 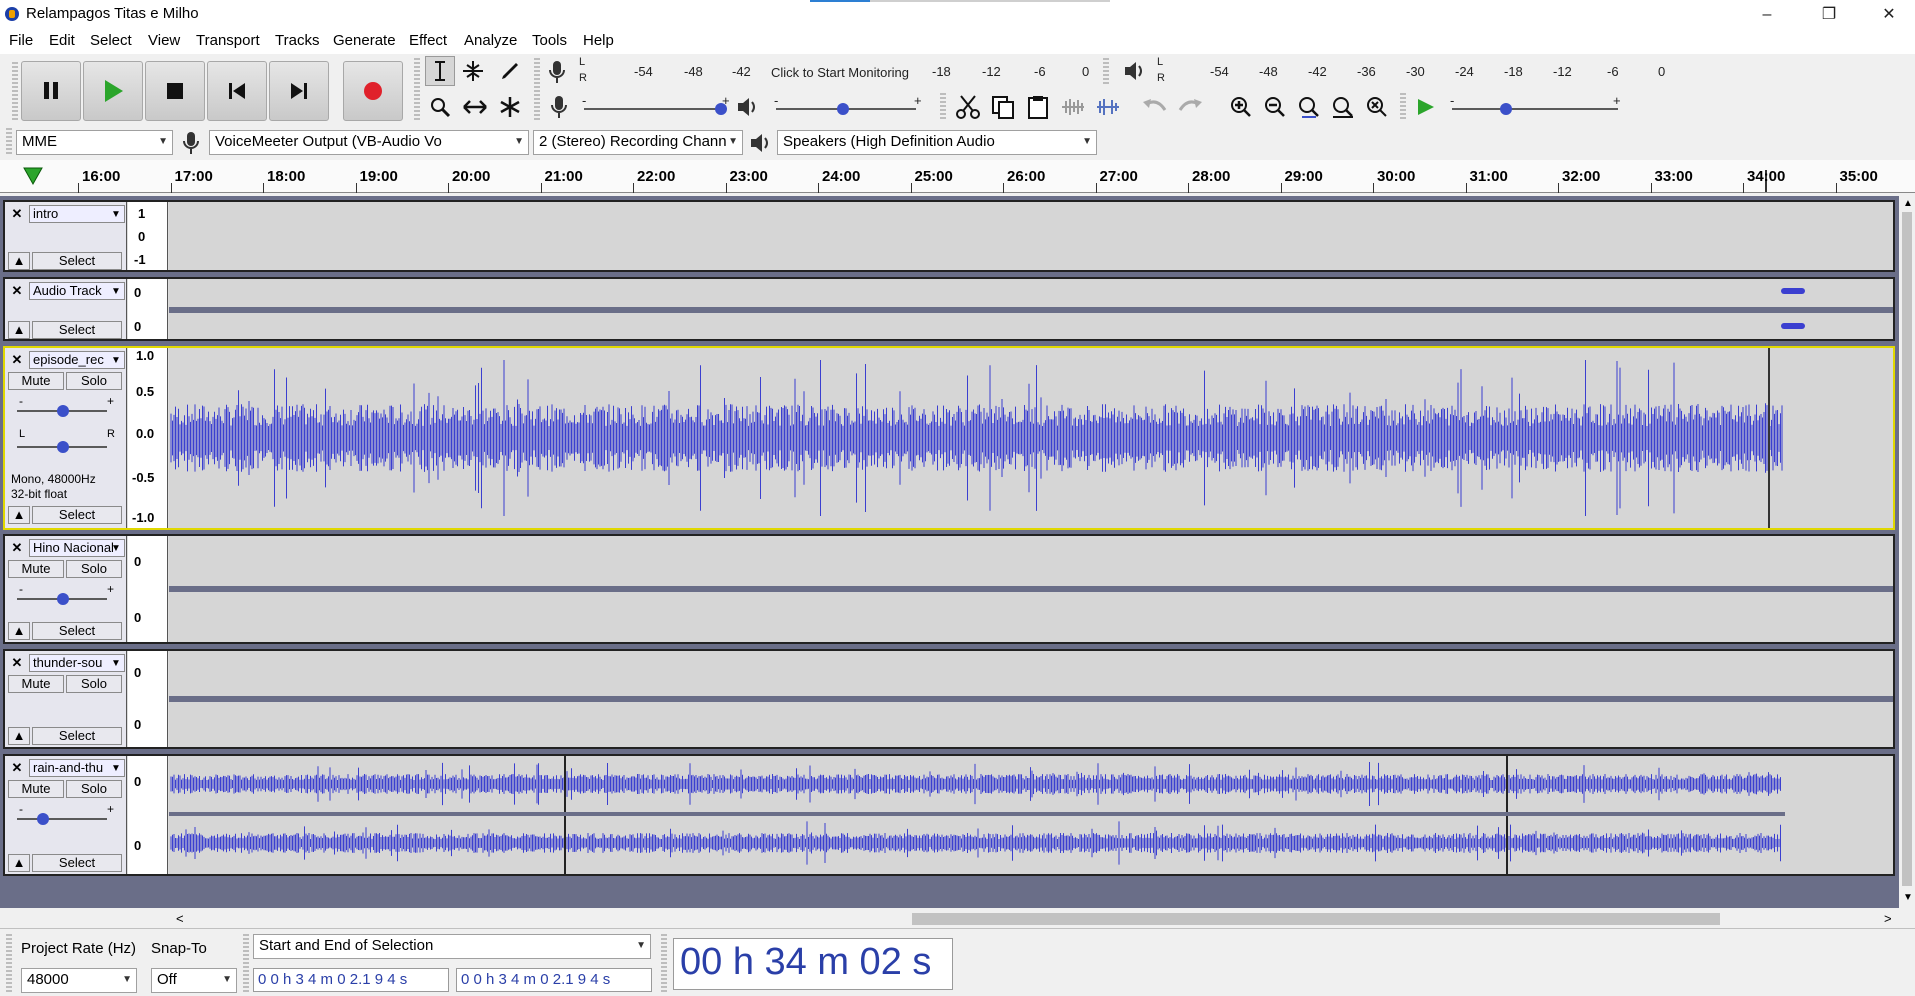 I want to click on multi-tool, so click(x=510, y=107).